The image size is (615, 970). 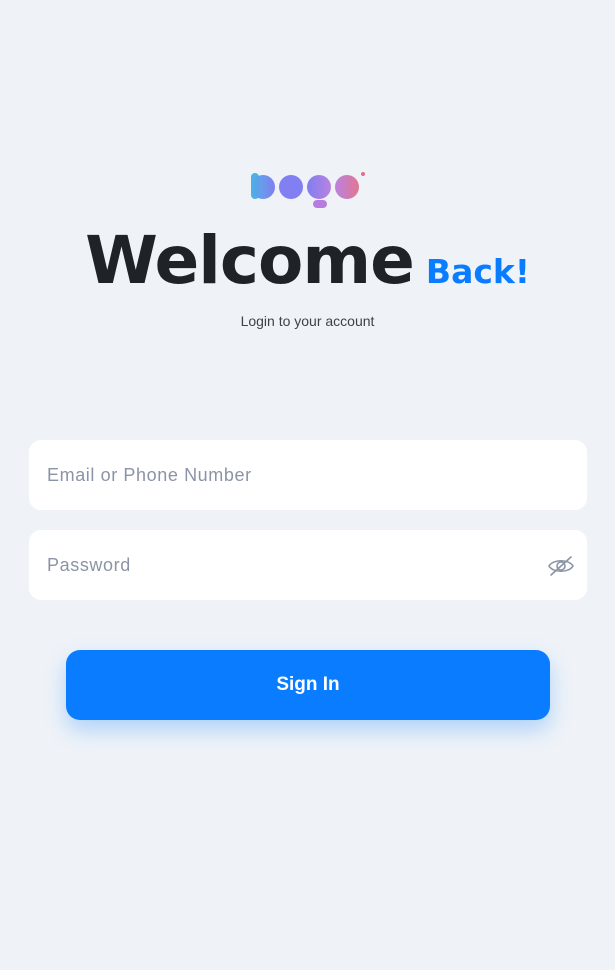 What do you see at coordinates (250, 260) in the screenshot?
I see `title-welcome: Welcome` at bounding box center [250, 260].